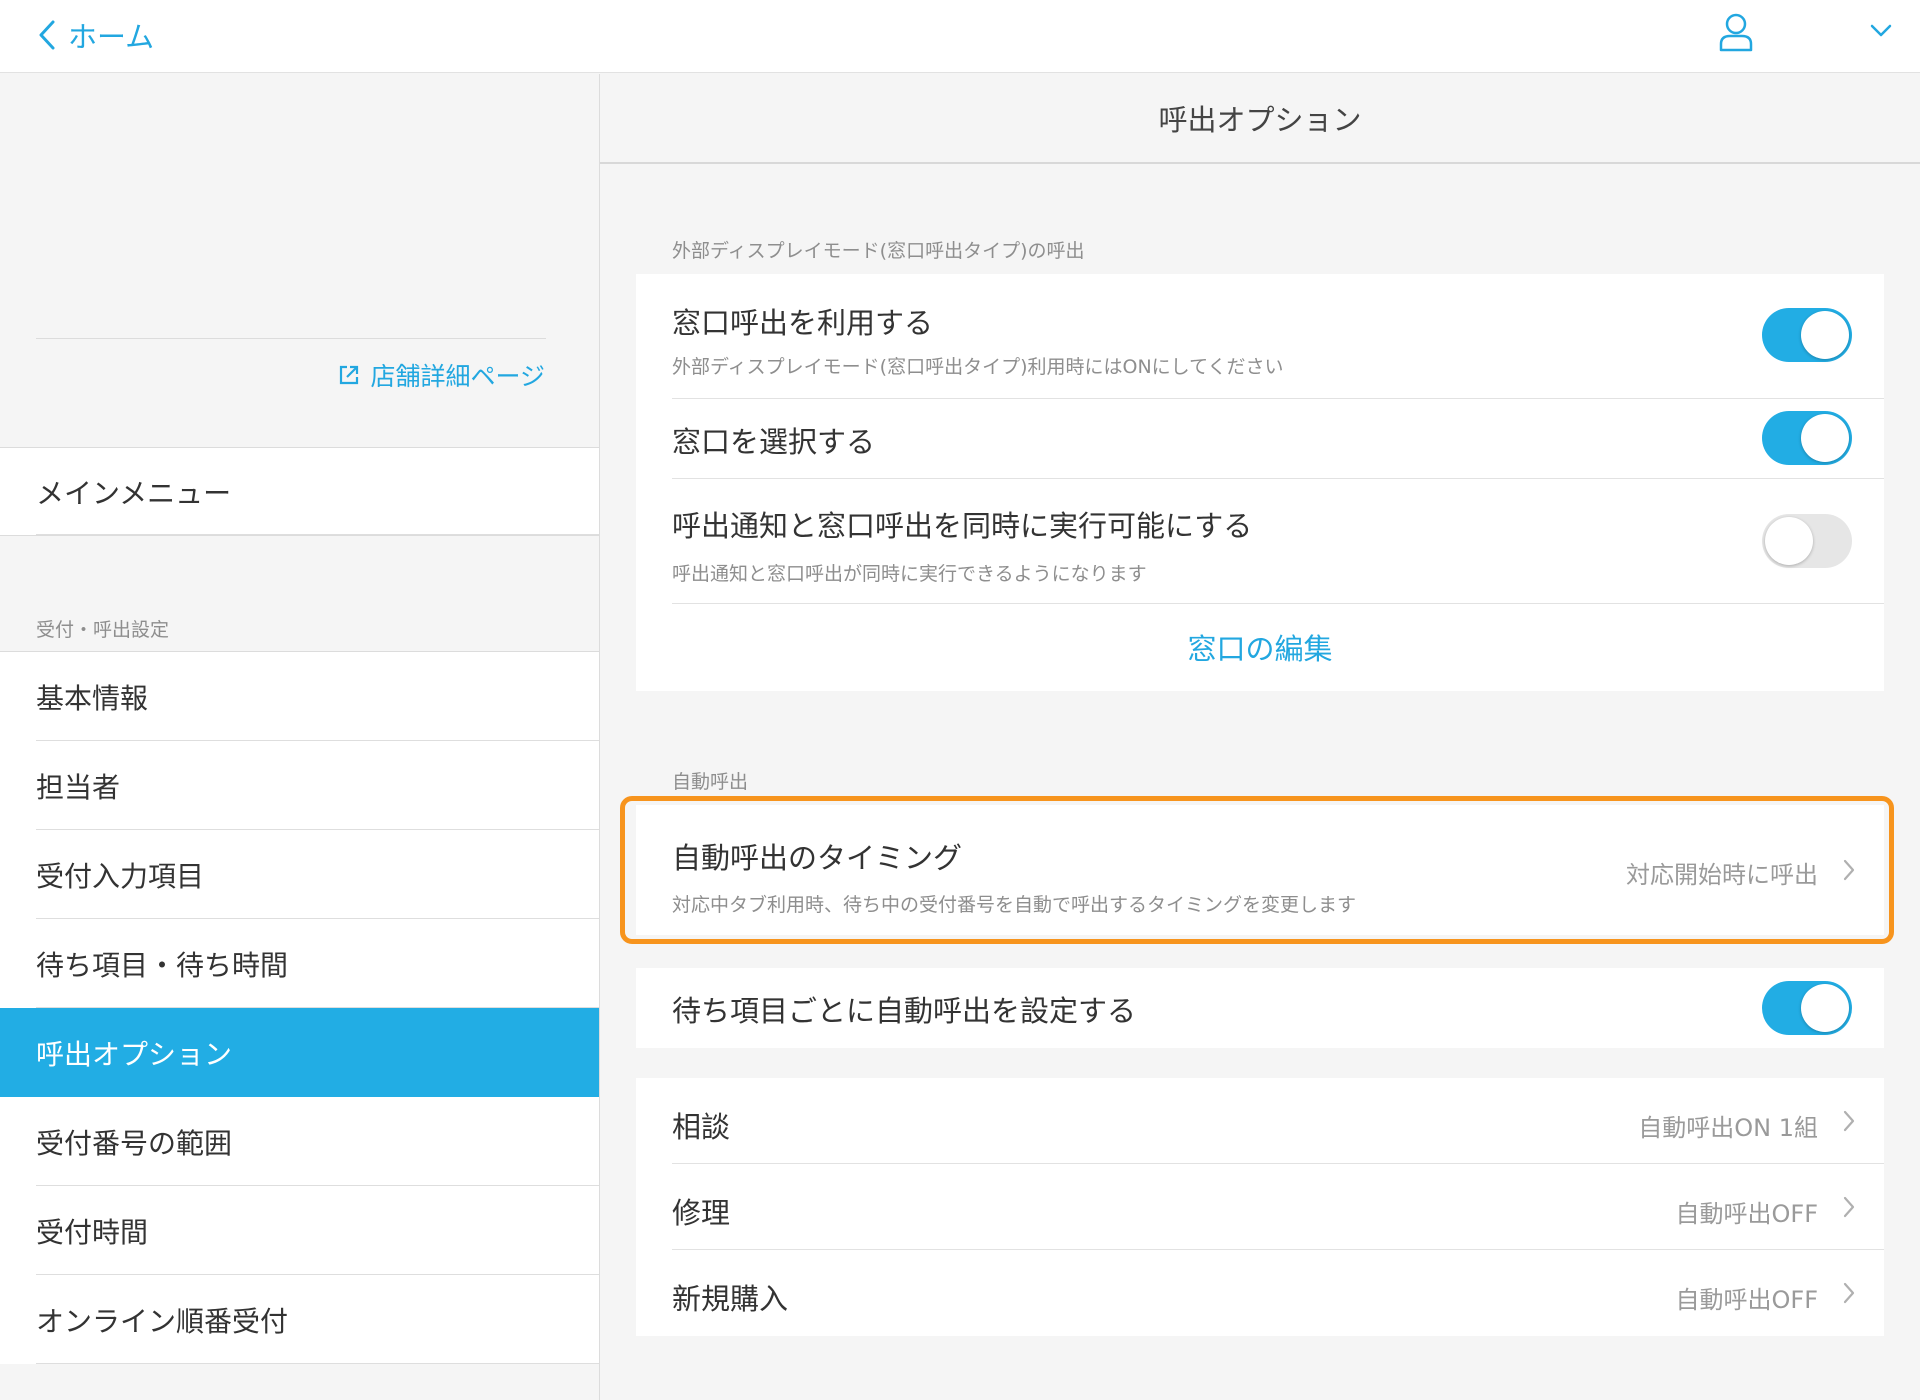 Image resolution: width=1920 pixels, height=1400 pixels. I want to click on window-call-toggle, so click(1807, 335).